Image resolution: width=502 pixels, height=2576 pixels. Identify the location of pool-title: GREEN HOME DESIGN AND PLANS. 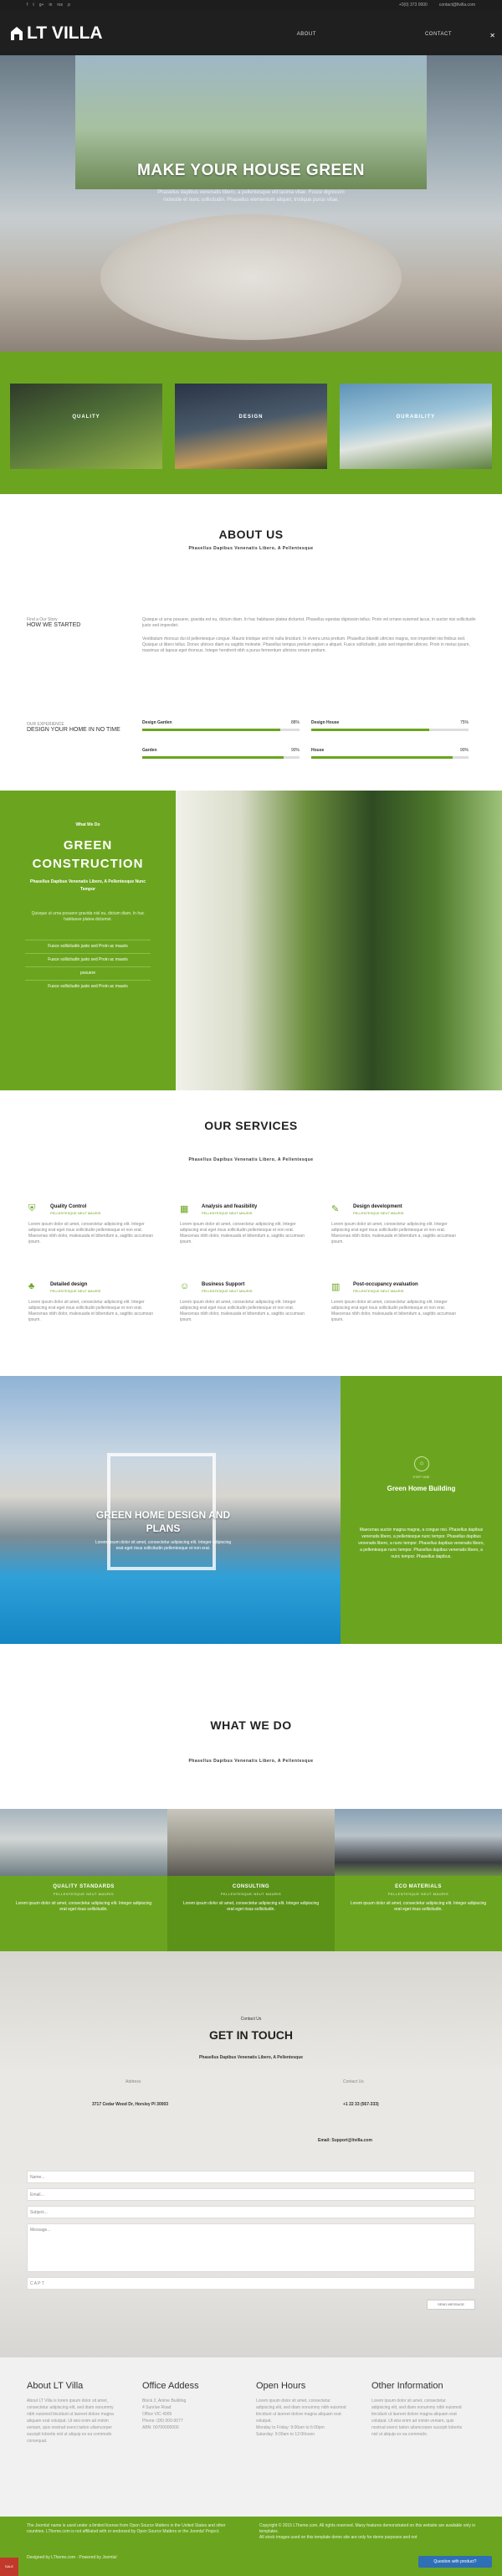
(163, 1521).